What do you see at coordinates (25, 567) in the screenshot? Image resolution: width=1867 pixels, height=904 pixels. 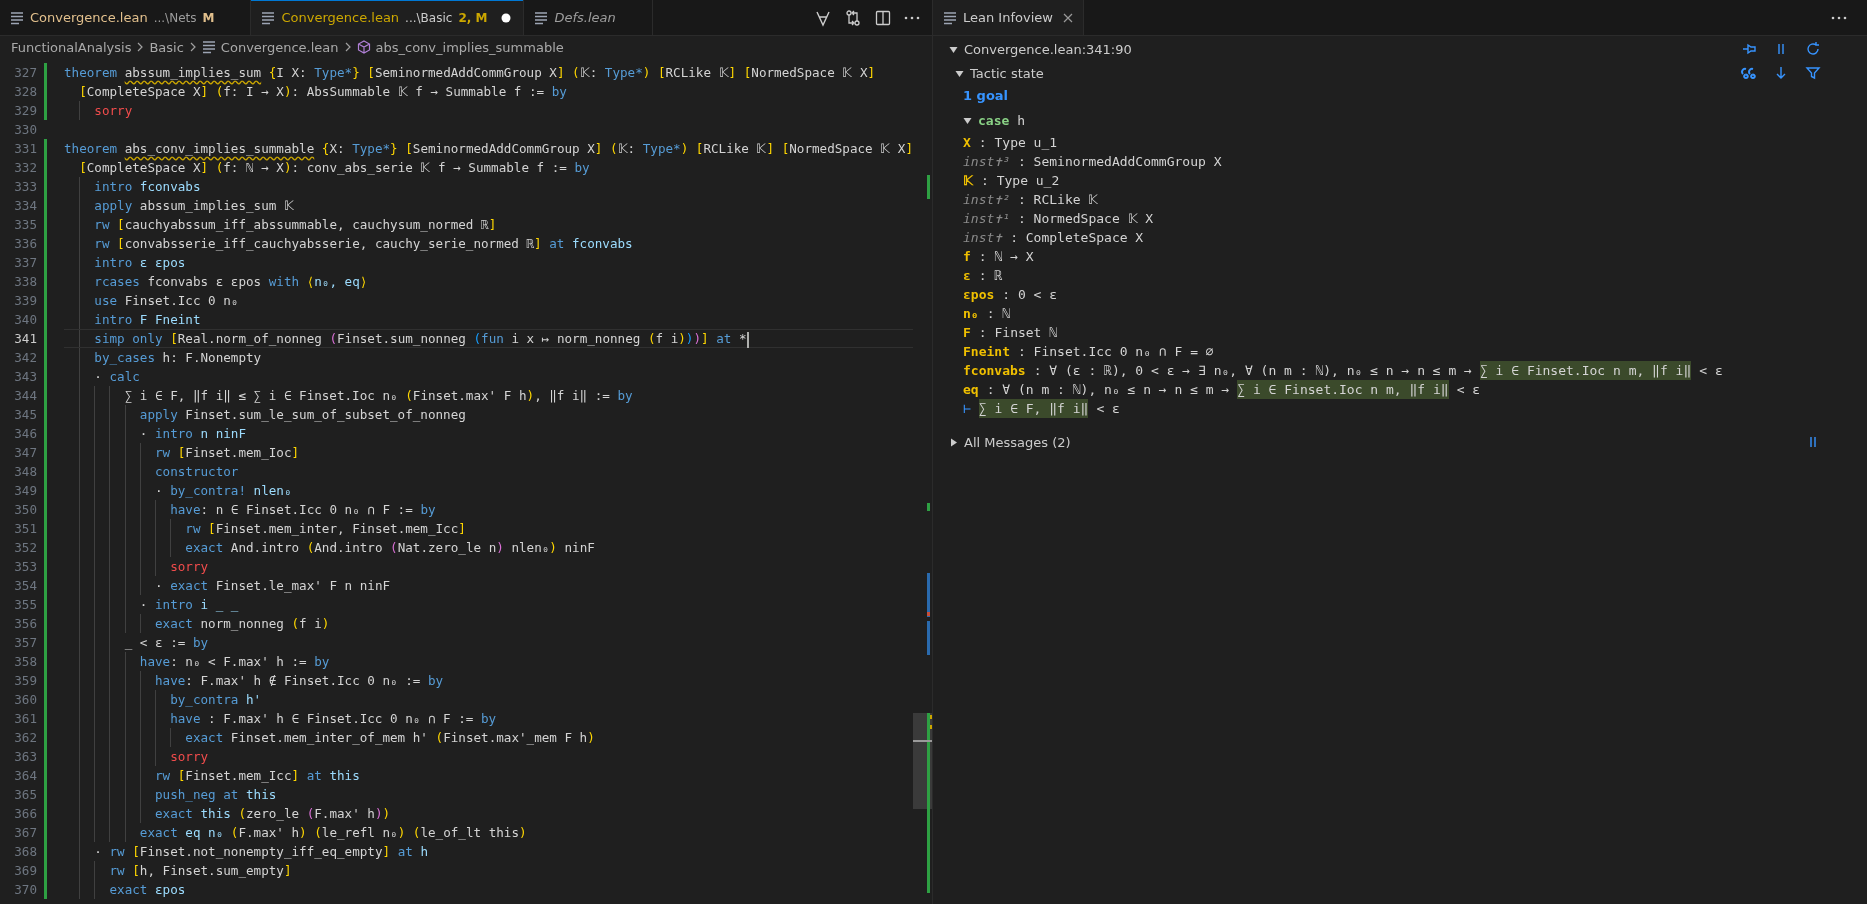 I see `line-number: 353` at bounding box center [25, 567].